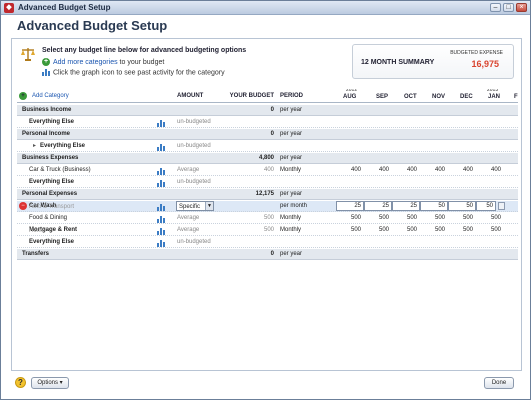 This screenshot has width=531, height=400. Describe the element at coordinates (406, 206) in the screenshot. I see `month-input-oct: 25` at that location.